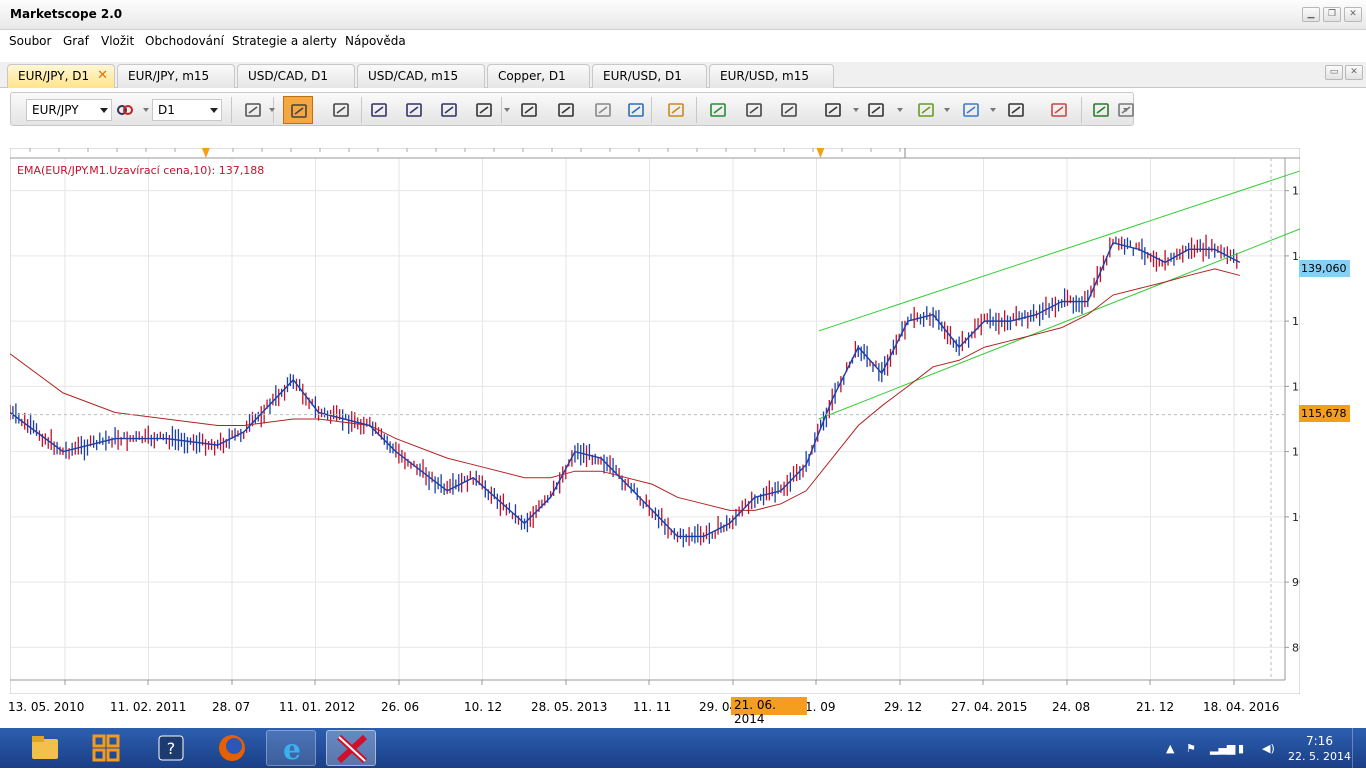 This screenshot has height=770, width=1366. Describe the element at coordinates (102, 75) in the screenshot. I see `close-tab-icon: ✕` at that location.